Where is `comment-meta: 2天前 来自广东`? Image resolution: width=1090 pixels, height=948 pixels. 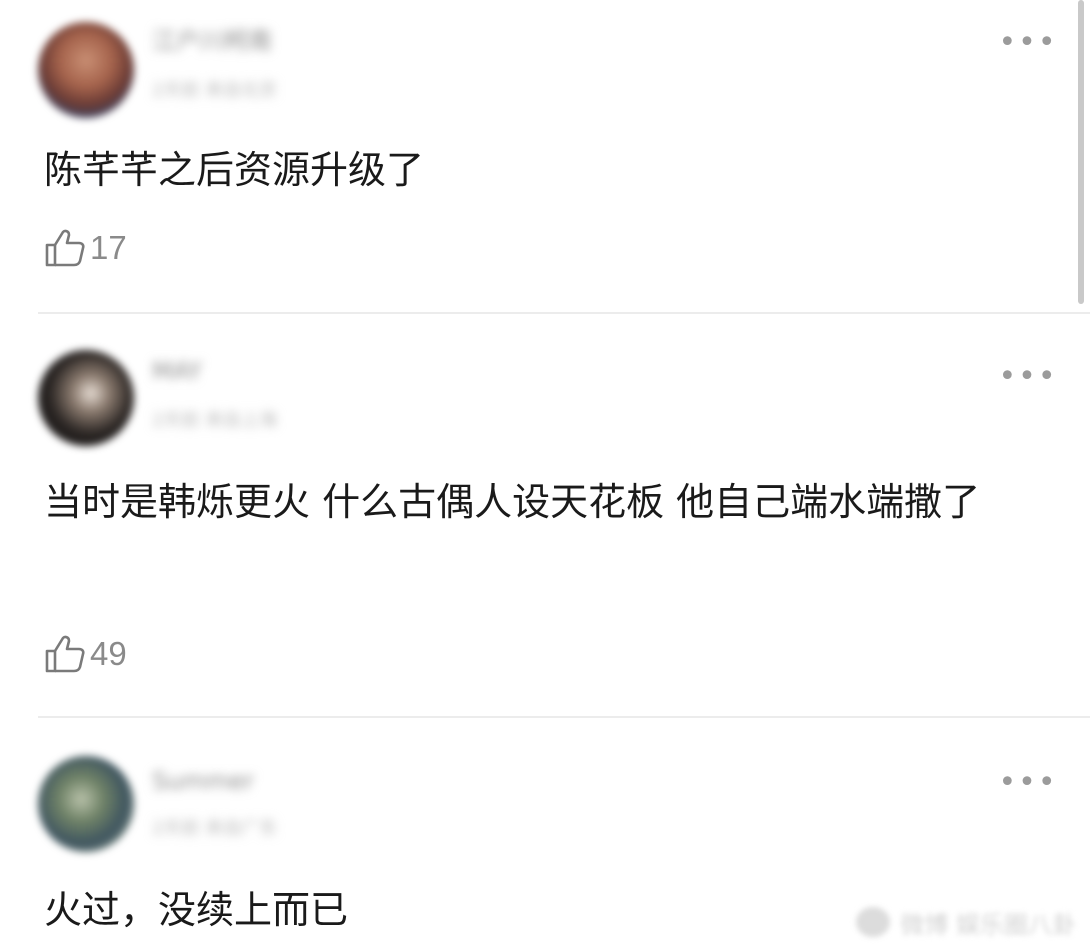
comment-meta: 2天前 来自广东 is located at coordinates (215, 828).